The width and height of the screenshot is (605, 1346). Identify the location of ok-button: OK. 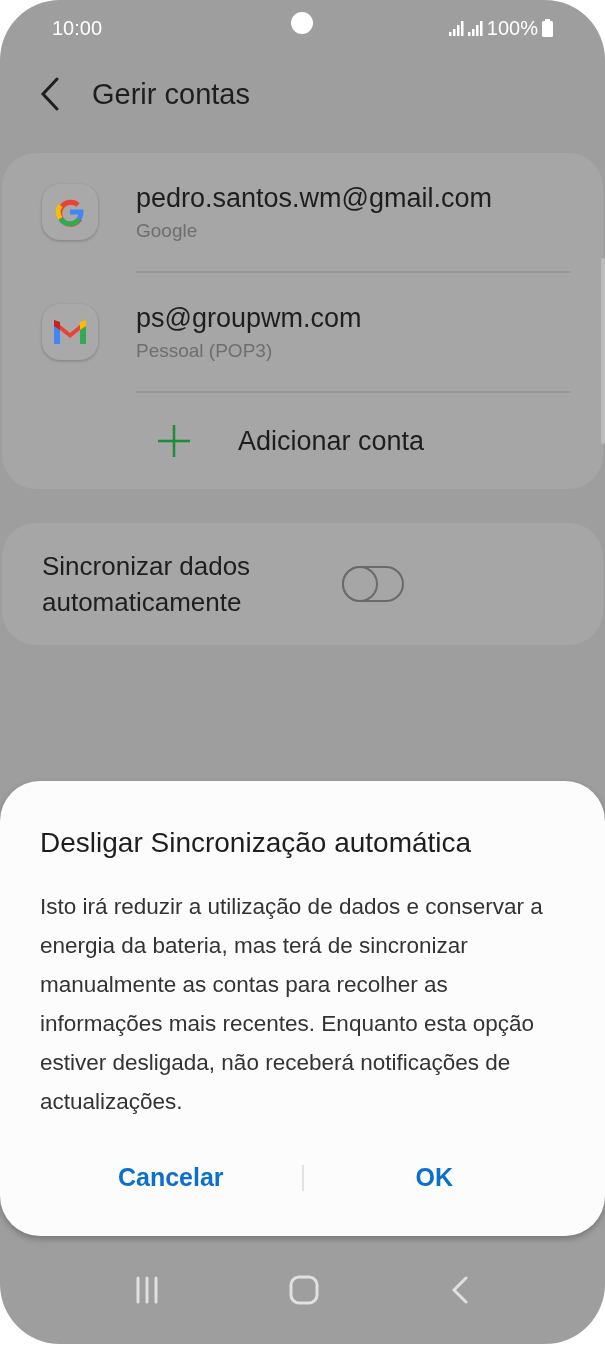
(434, 1177).